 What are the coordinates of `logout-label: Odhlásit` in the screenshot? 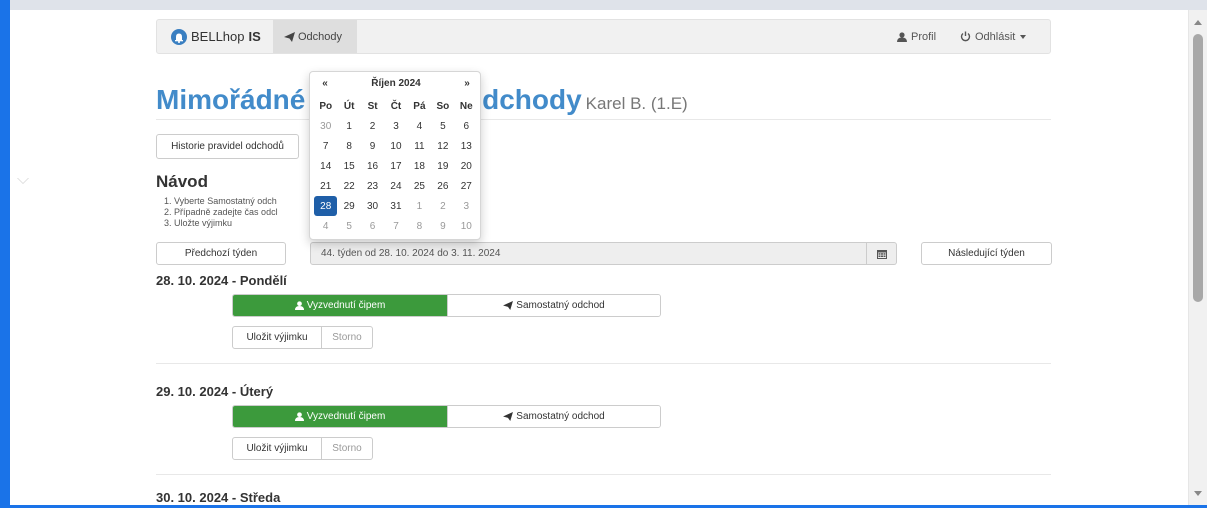 It's located at (995, 36).